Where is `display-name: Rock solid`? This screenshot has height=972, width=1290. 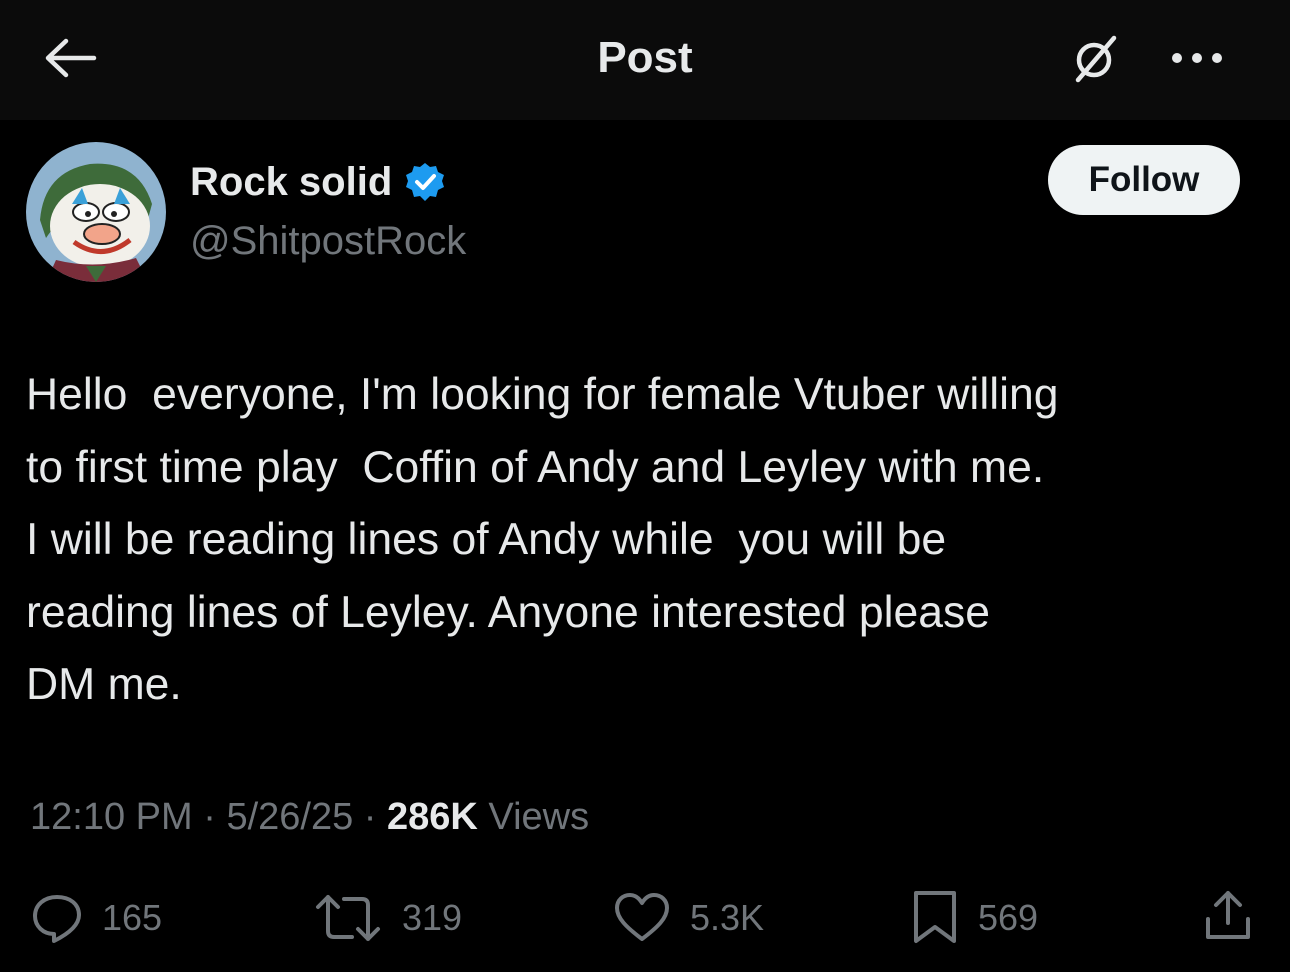 display-name: Rock solid is located at coordinates (291, 182).